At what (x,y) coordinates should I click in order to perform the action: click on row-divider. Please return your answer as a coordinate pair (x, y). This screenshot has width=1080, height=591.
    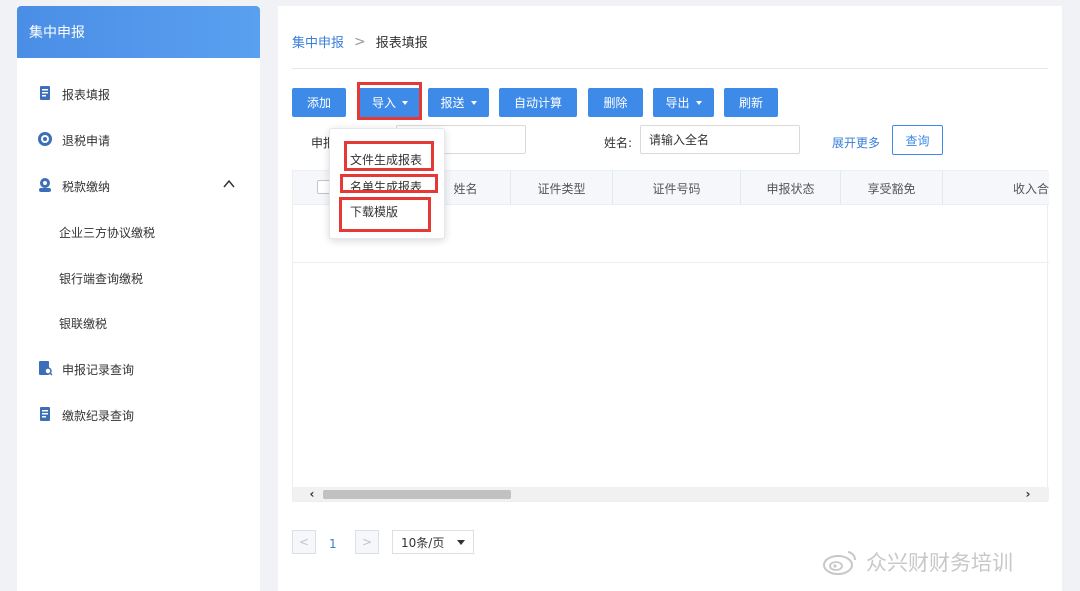
    Looking at the image, I should click on (671, 262).